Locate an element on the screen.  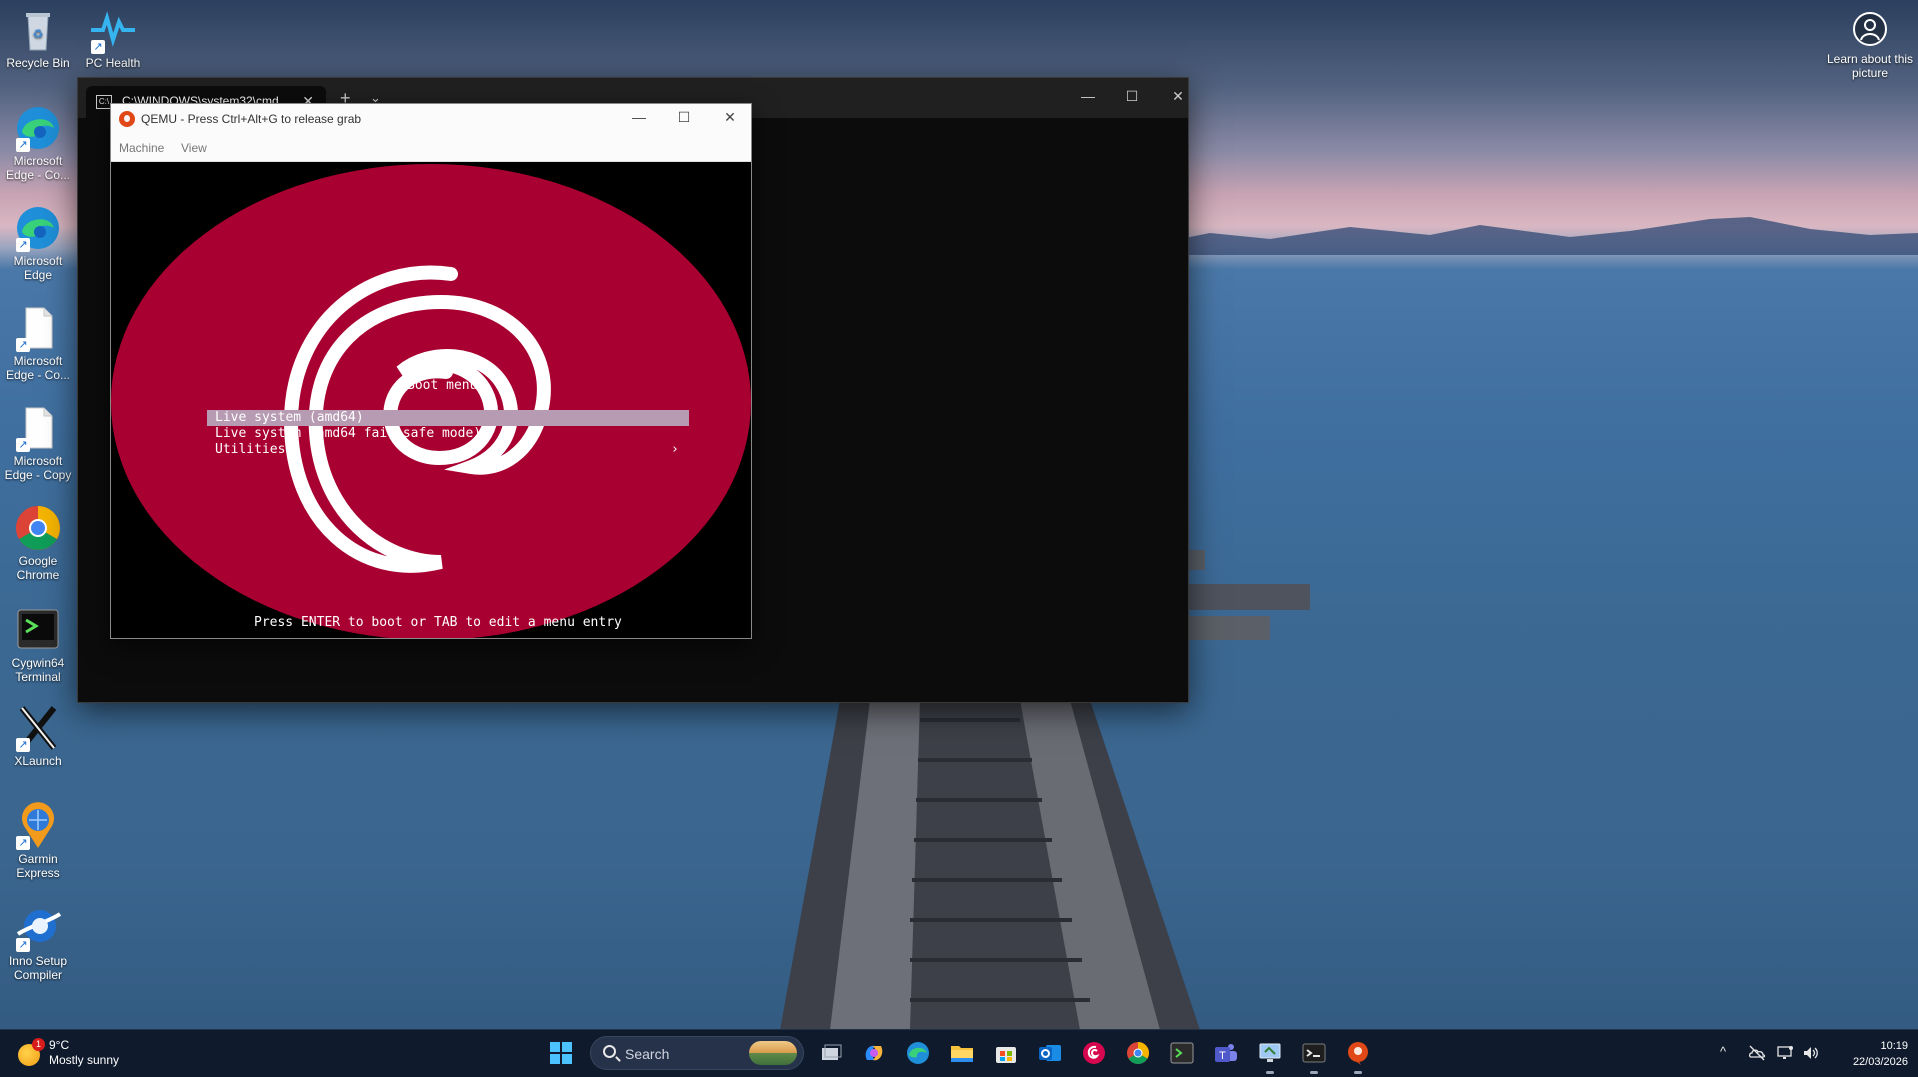
desktop-icon-xlaunch: ↗ XLaunch is located at coordinates (38, 736).